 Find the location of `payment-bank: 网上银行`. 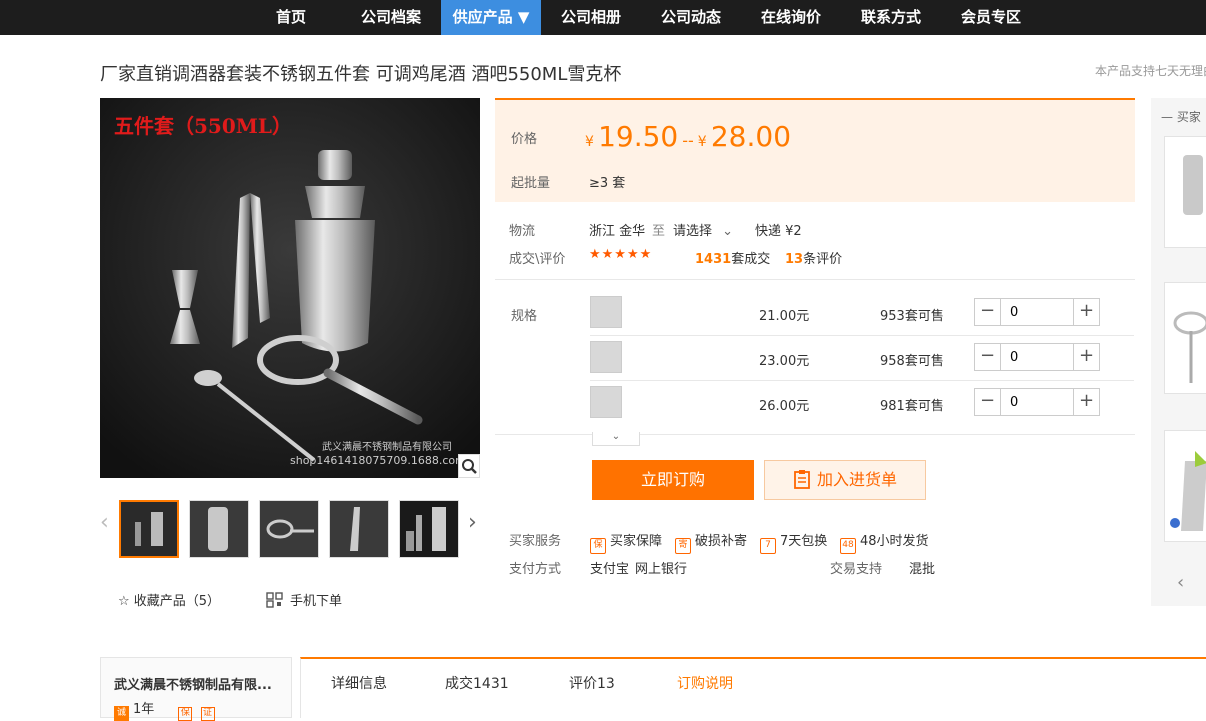

payment-bank: 网上银行 is located at coordinates (661, 569).